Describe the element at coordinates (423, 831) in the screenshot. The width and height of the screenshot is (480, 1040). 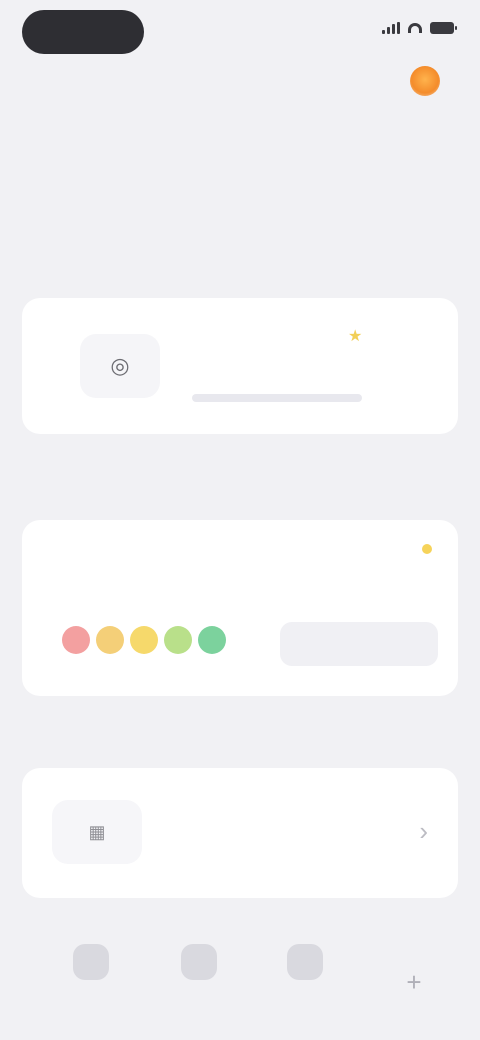
I see `chevron-right-icon: ›` at that location.